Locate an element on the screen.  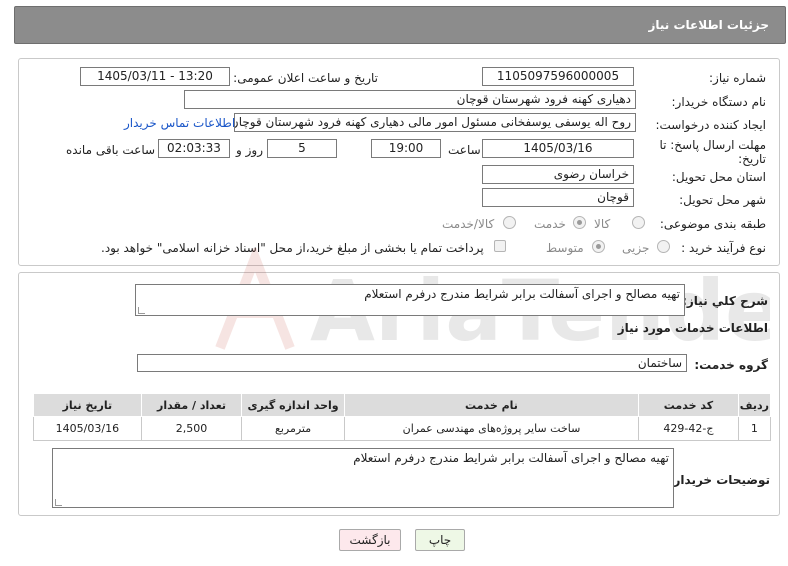
col-header-service-code: کد خدمت is located at coordinates (688, 405).